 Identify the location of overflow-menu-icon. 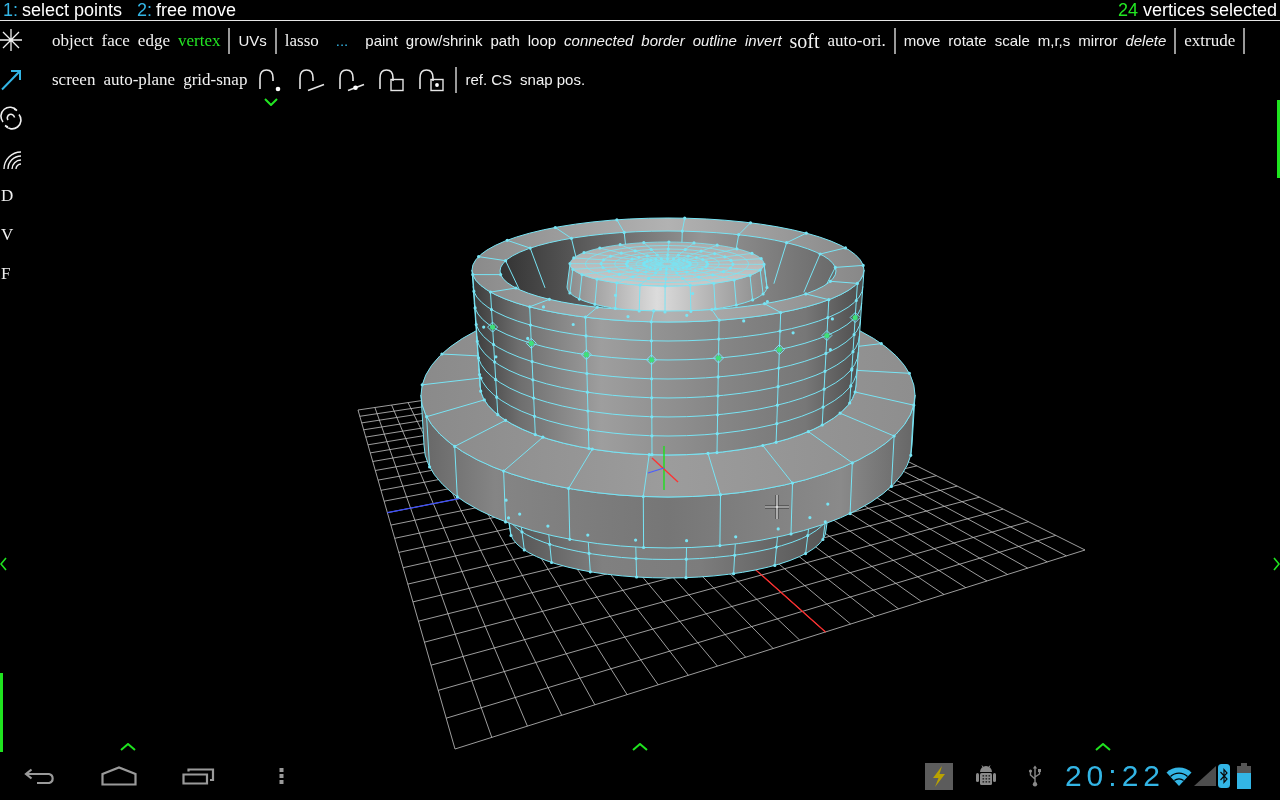
(281, 776).